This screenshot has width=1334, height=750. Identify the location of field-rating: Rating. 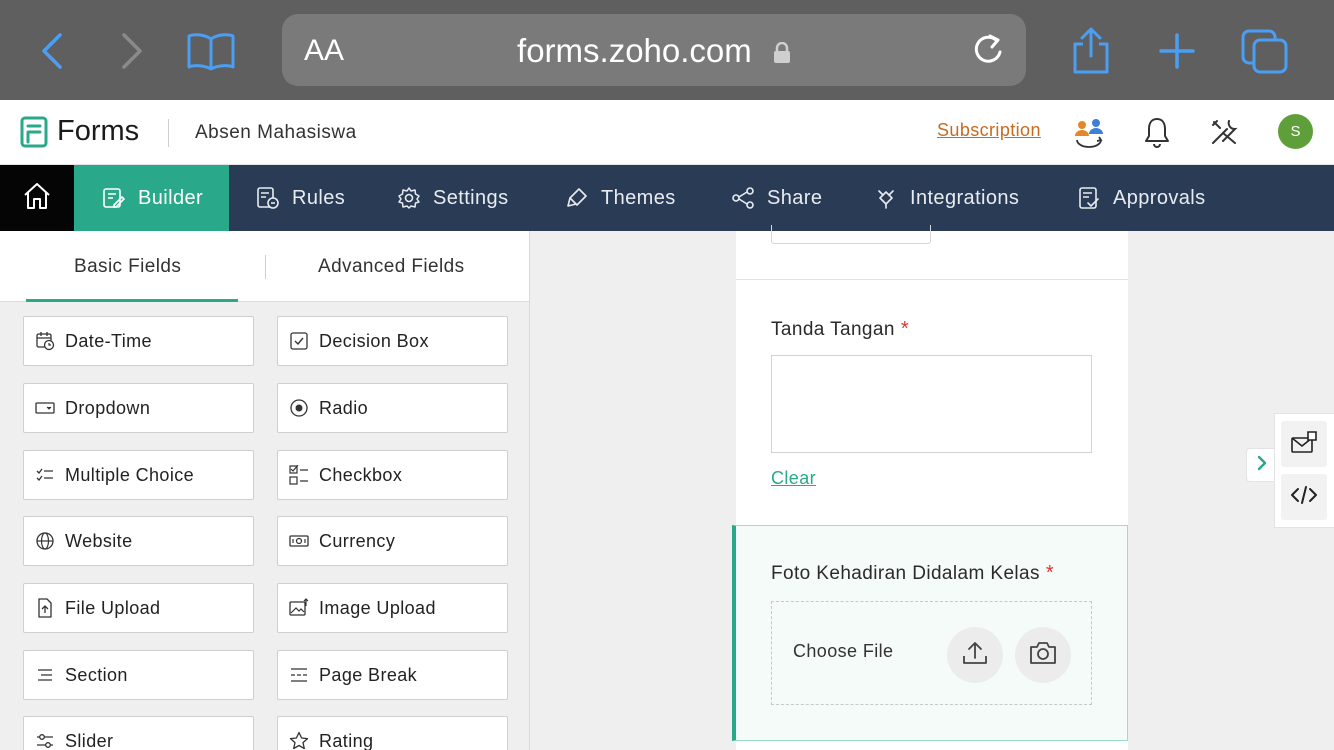
(392, 733).